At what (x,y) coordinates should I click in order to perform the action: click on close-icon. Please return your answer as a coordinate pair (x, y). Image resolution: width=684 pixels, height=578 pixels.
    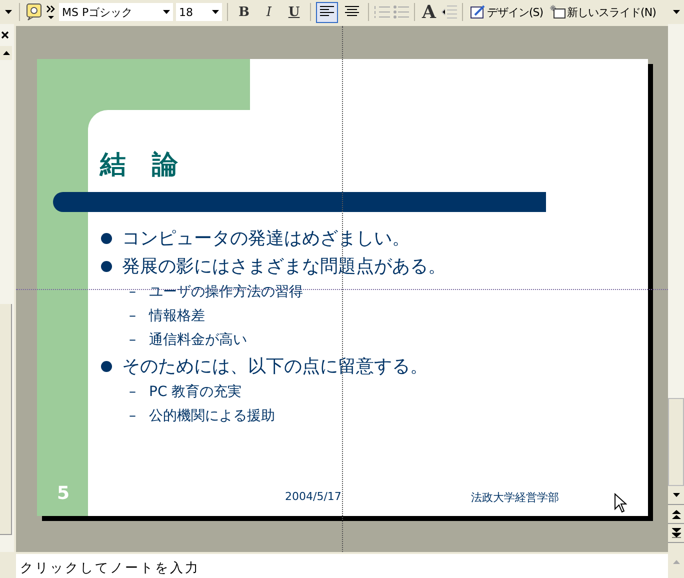
    Looking at the image, I should click on (5, 35).